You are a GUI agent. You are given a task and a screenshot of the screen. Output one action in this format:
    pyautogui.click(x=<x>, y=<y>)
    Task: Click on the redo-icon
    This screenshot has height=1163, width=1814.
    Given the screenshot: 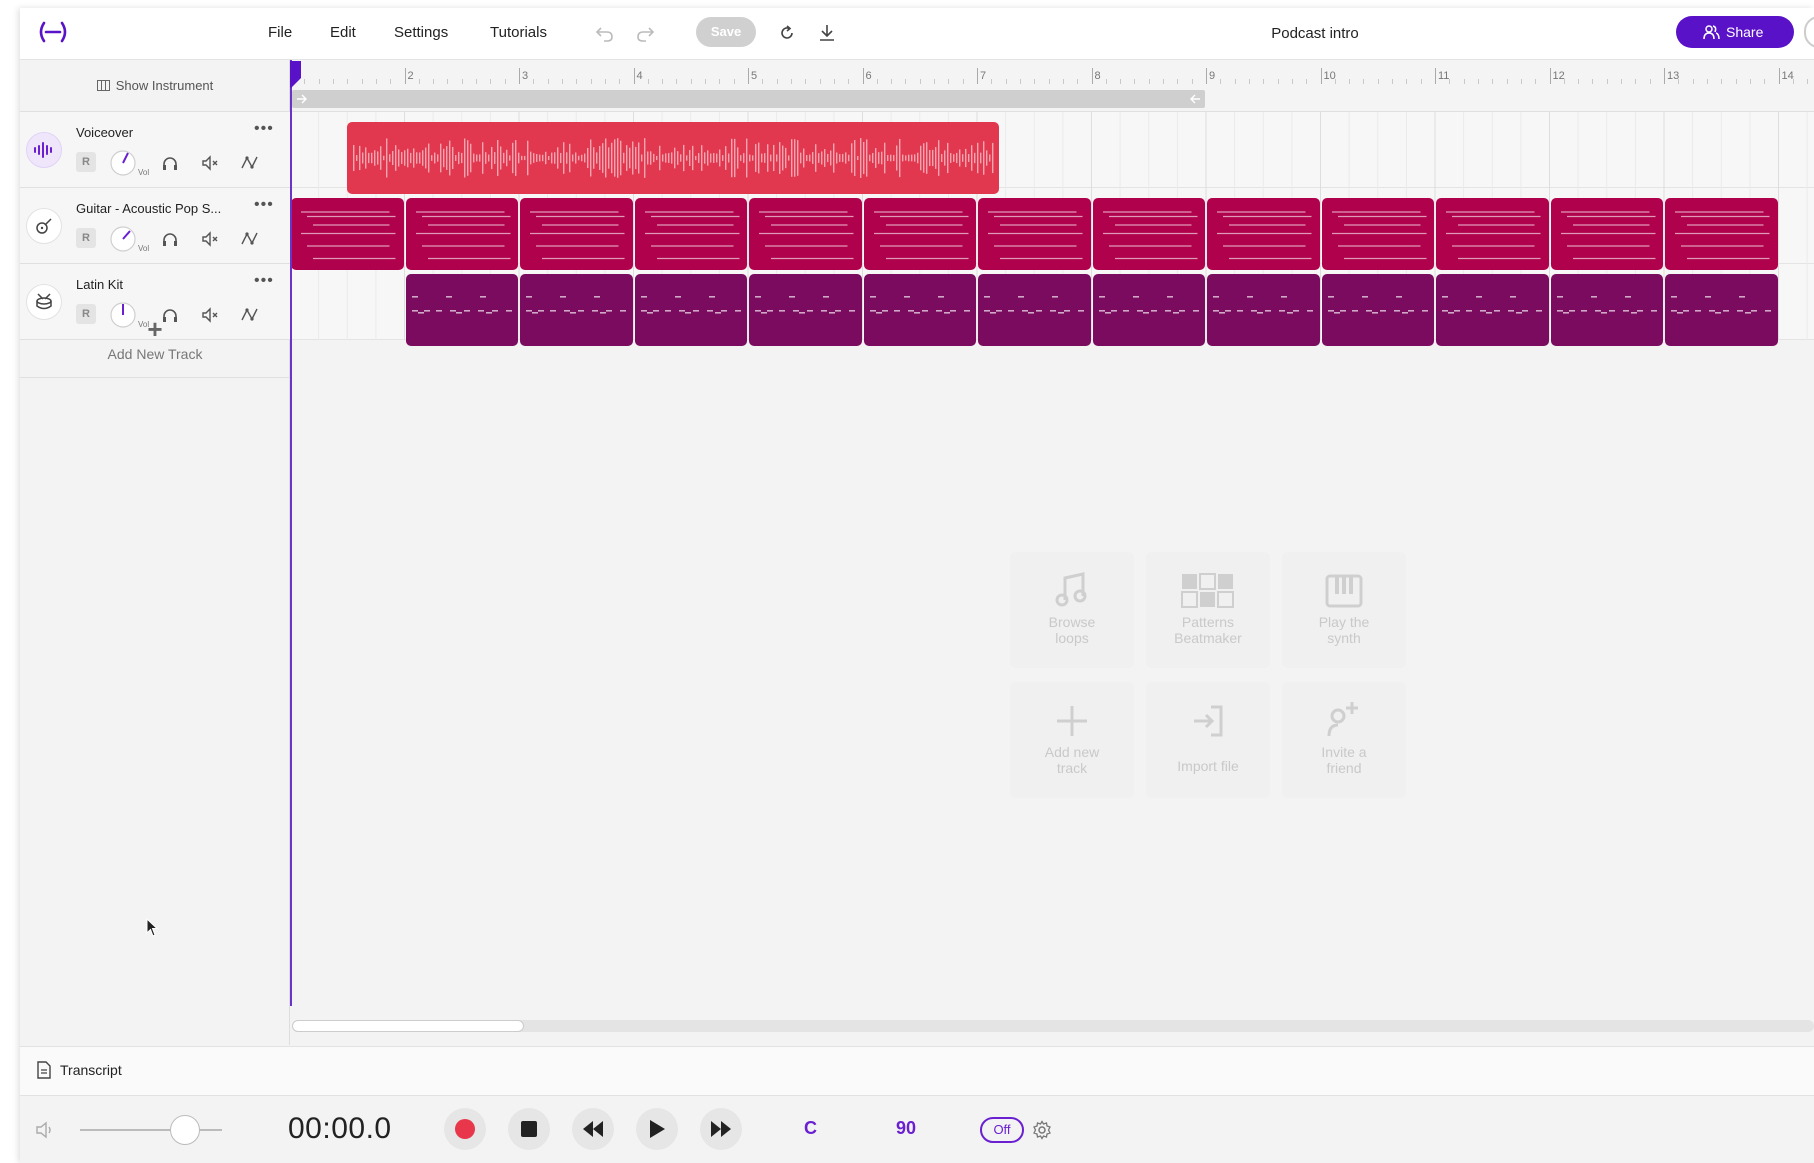 What is the action you would take?
    pyautogui.click(x=645, y=33)
    